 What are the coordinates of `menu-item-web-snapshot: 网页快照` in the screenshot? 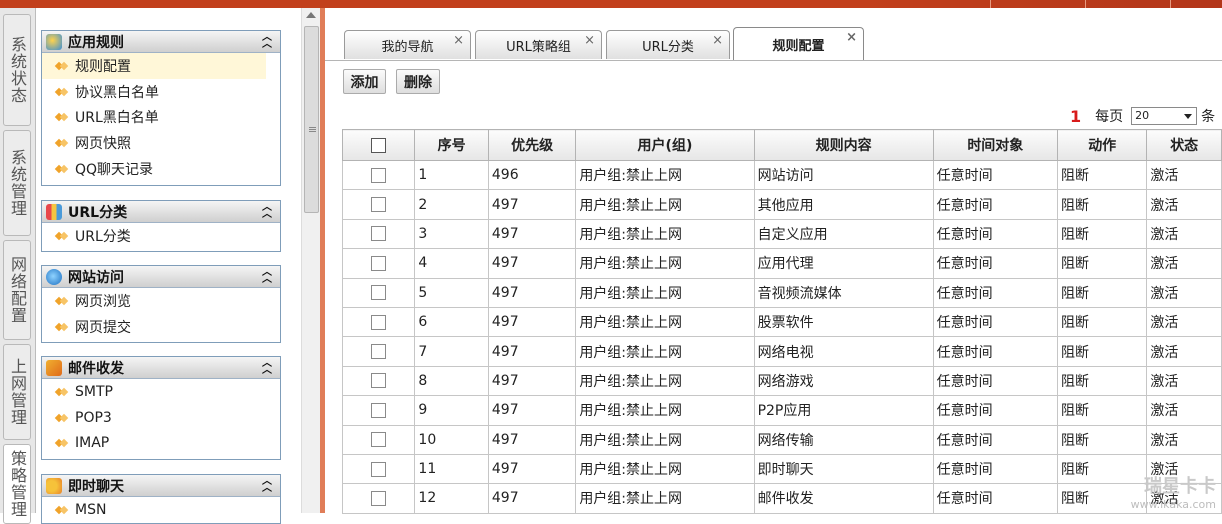 It's located at (161, 143).